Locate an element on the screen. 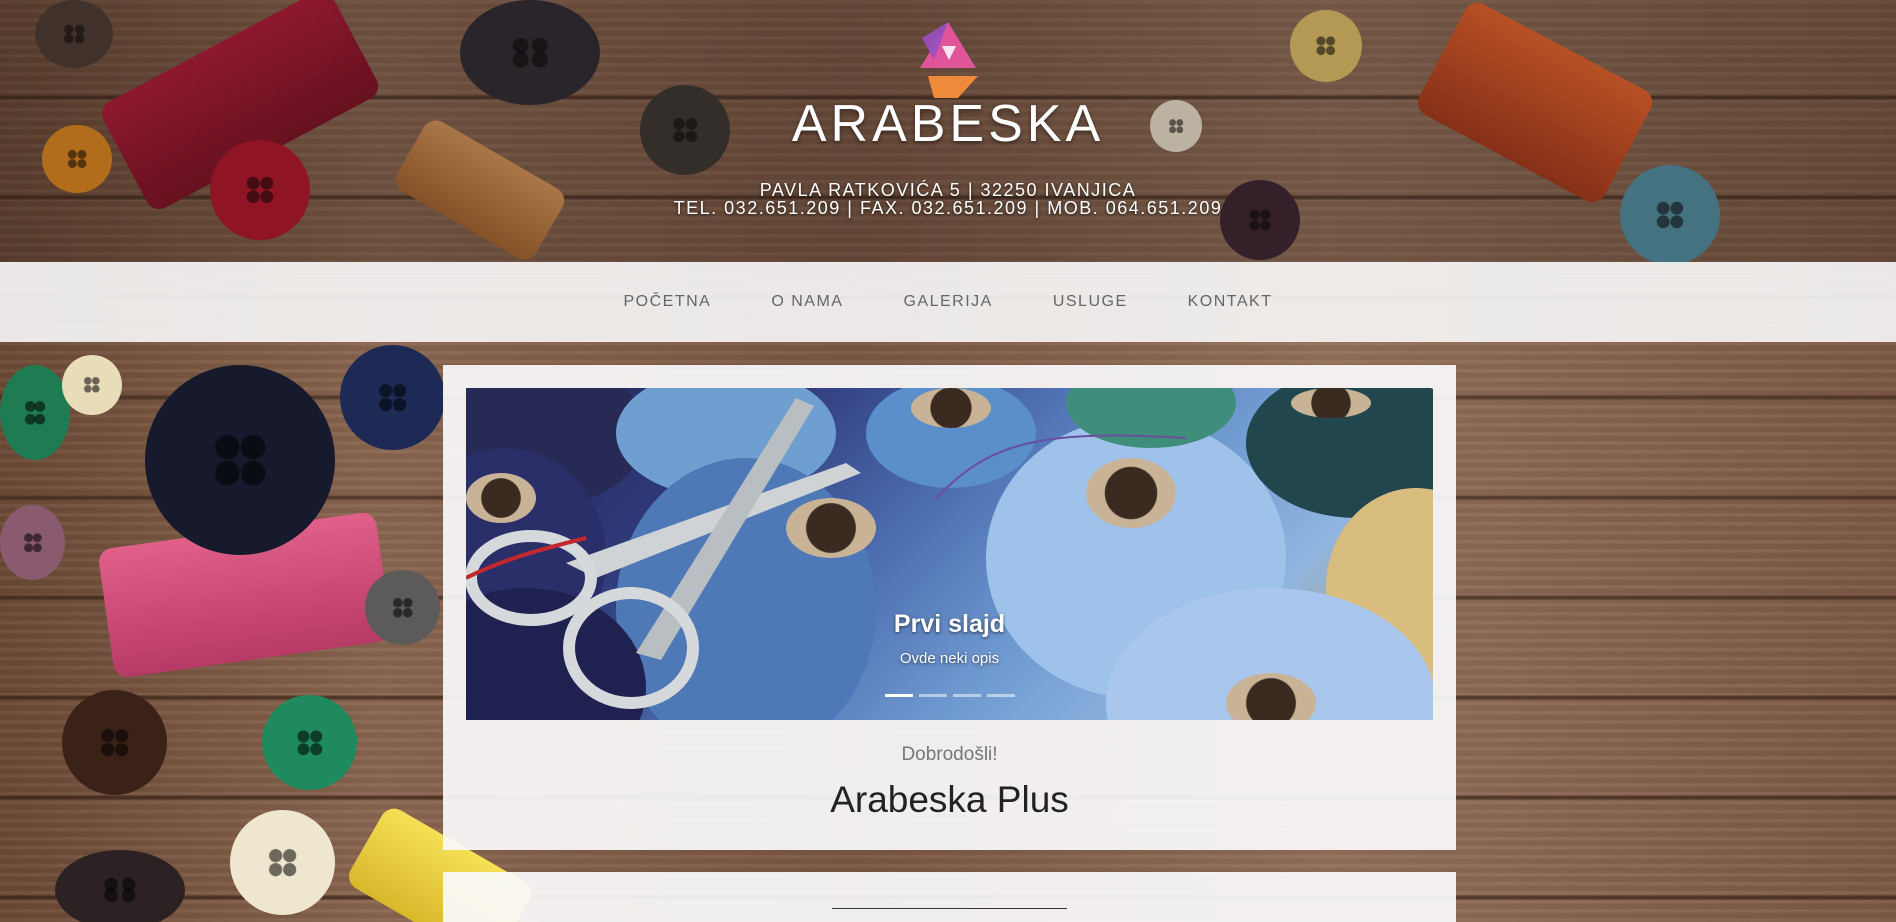  nav-item-galerija: GALERIJA is located at coordinates (947, 302).